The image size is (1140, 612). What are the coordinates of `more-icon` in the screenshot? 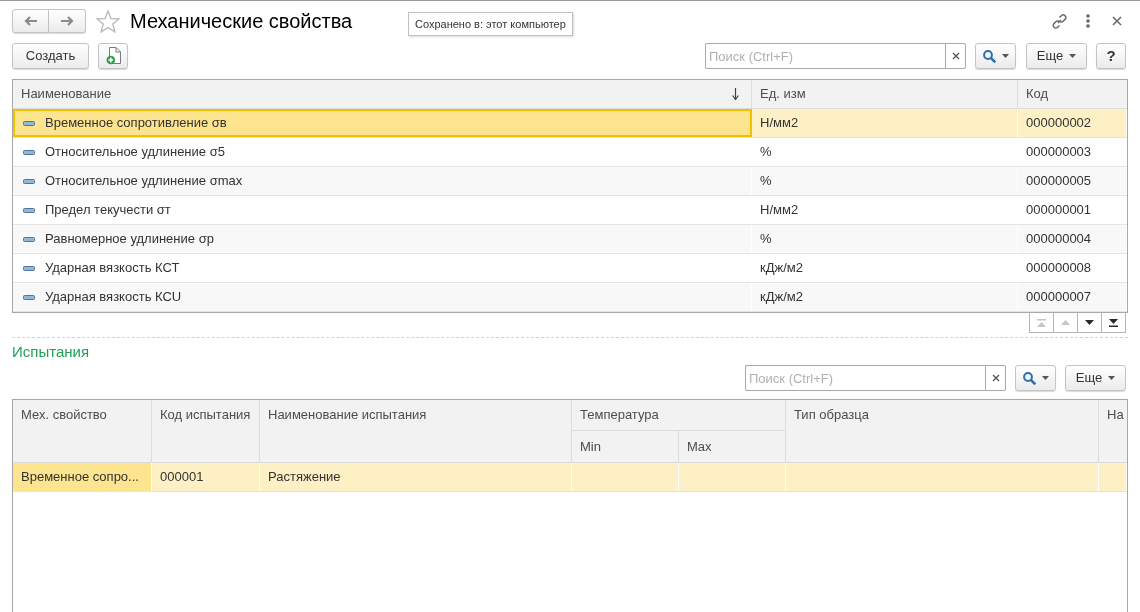 It's located at (1088, 21).